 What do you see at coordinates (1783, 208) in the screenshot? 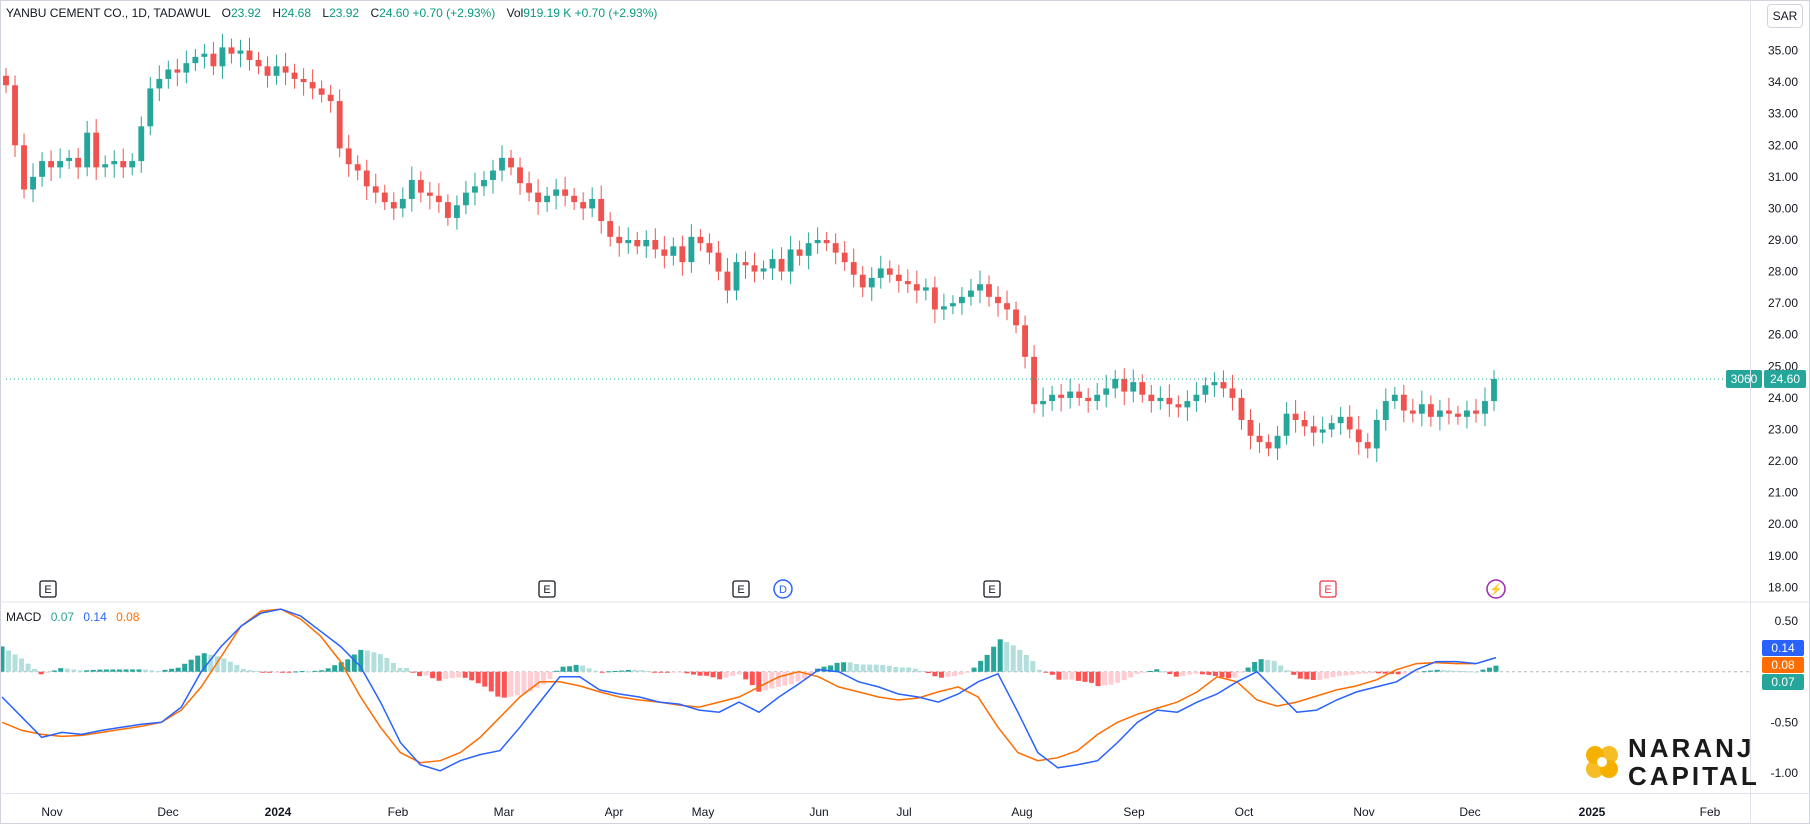
I see `price-tick-label: 30.00` at bounding box center [1783, 208].